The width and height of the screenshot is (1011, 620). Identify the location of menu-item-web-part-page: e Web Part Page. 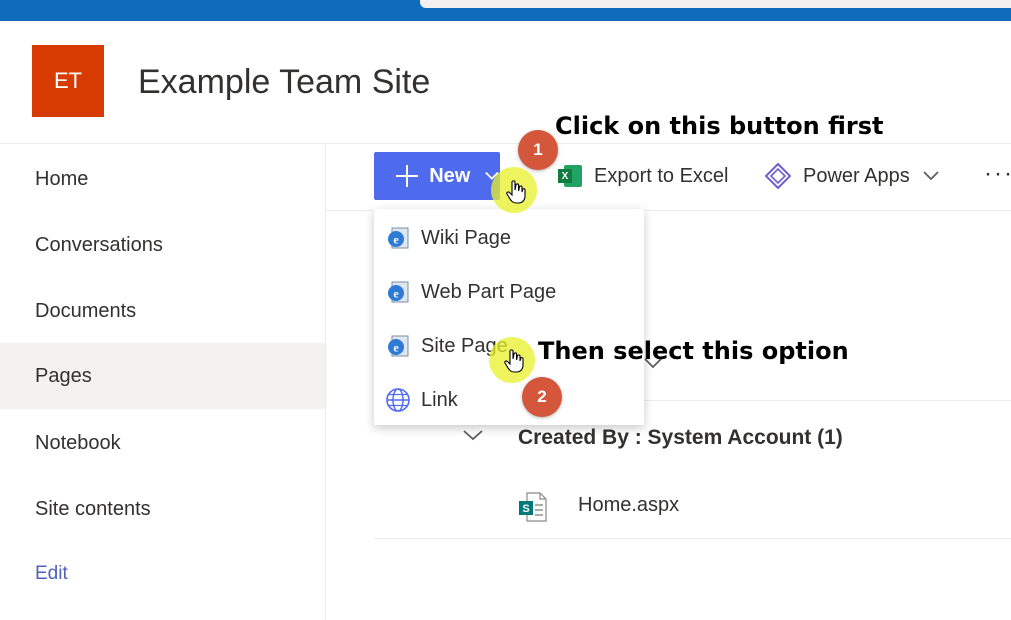
(509, 292).